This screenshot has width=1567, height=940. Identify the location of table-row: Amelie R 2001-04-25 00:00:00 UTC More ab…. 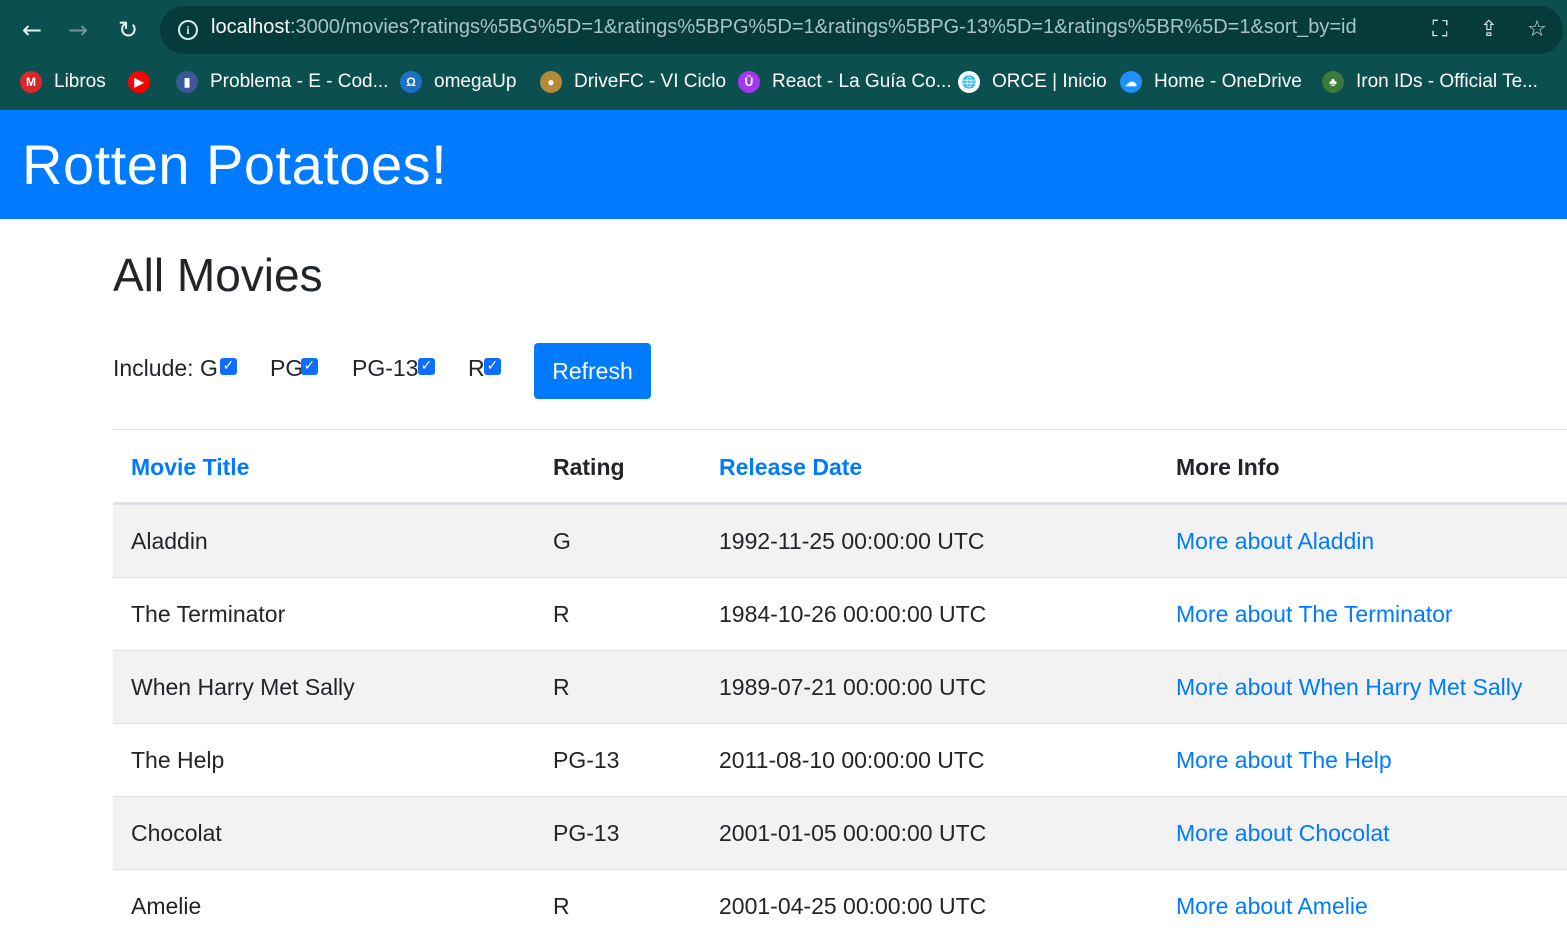
(840, 905).